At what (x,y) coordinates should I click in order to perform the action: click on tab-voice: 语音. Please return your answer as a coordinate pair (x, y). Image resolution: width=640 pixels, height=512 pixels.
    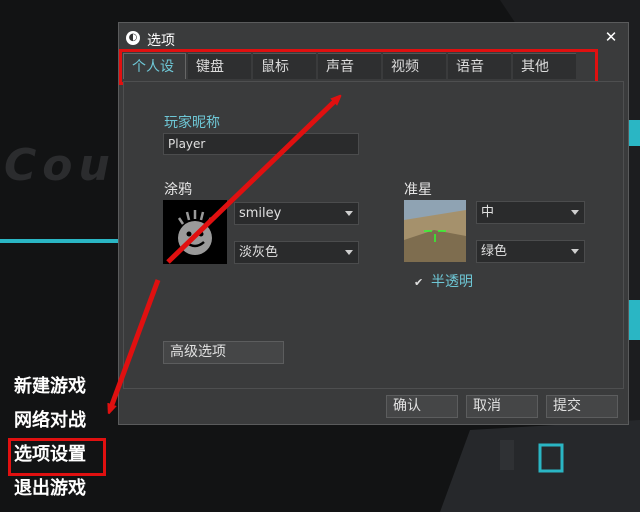
    Looking at the image, I should click on (479, 66).